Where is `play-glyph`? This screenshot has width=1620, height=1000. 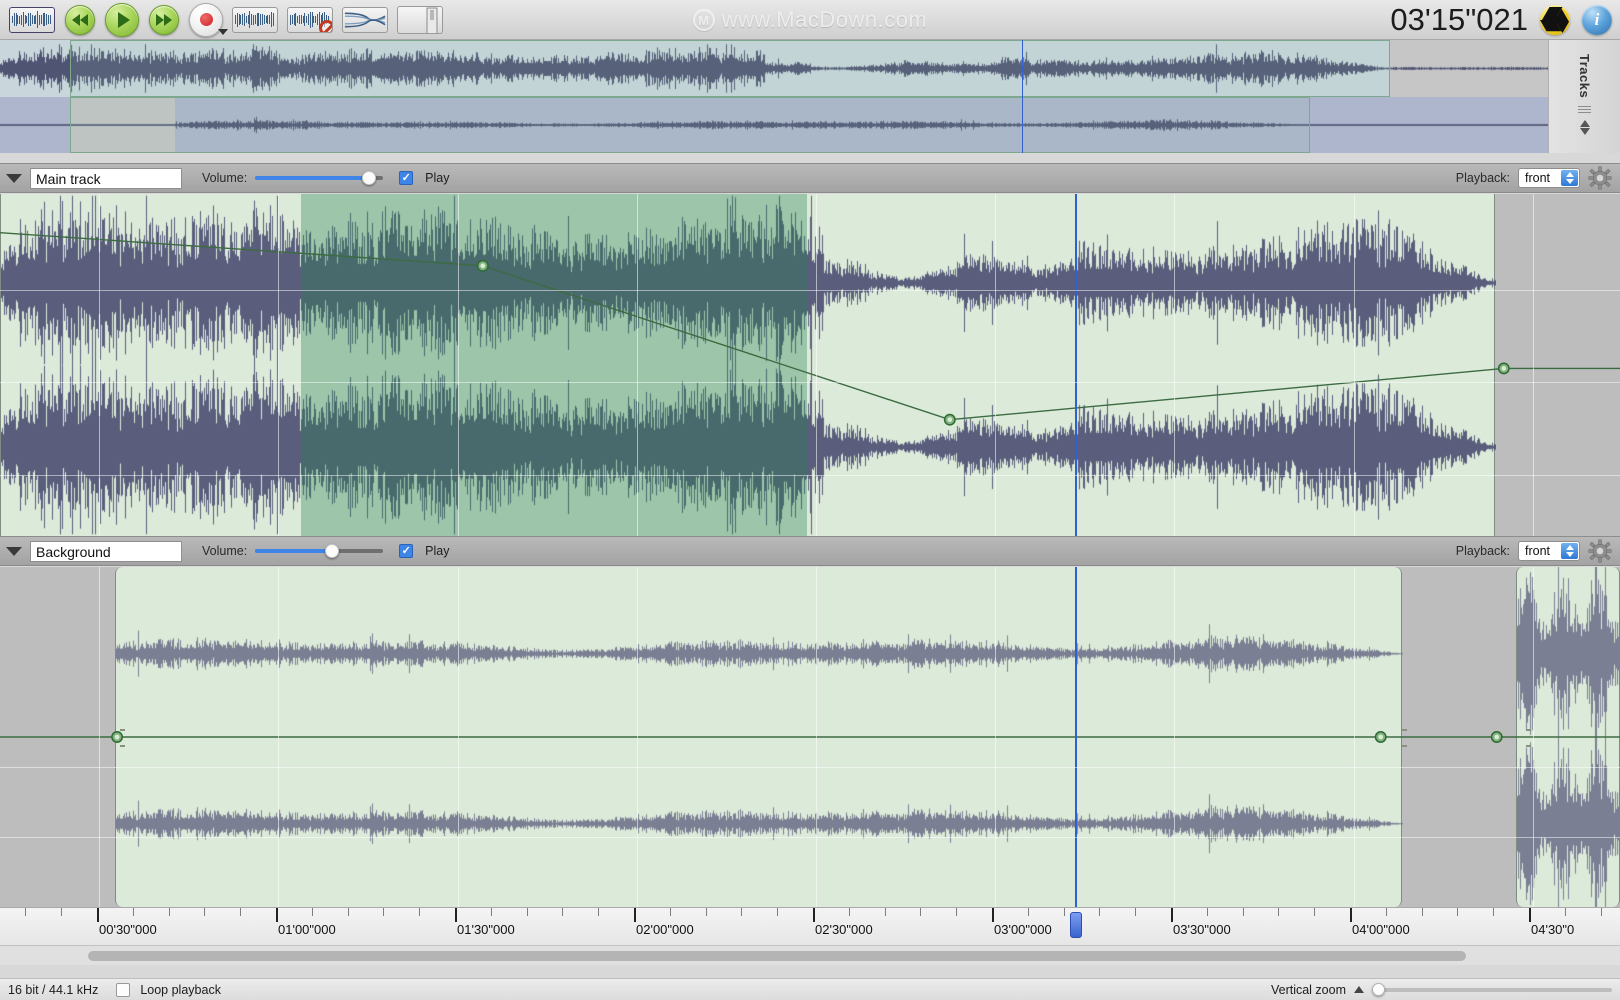 play-glyph is located at coordinates (123, 19).